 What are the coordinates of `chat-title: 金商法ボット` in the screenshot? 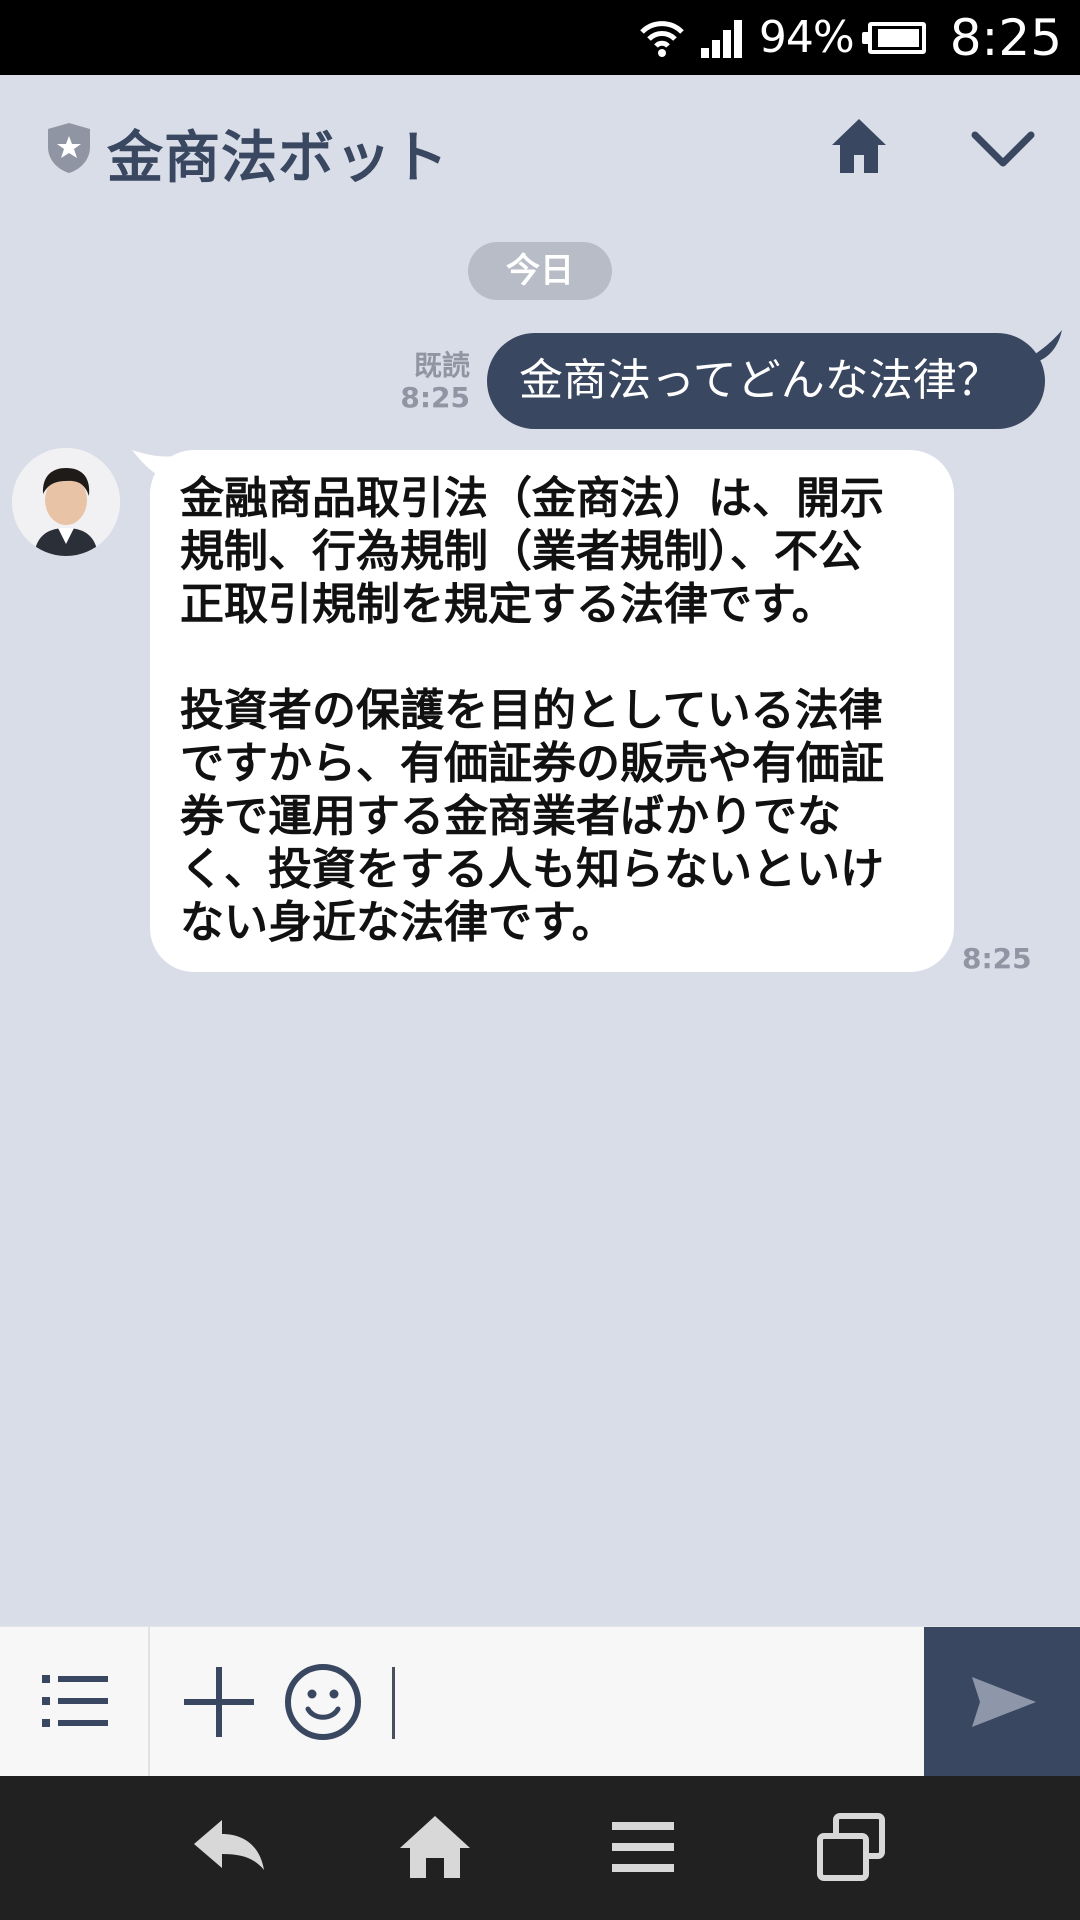 It's located at (278, 158).